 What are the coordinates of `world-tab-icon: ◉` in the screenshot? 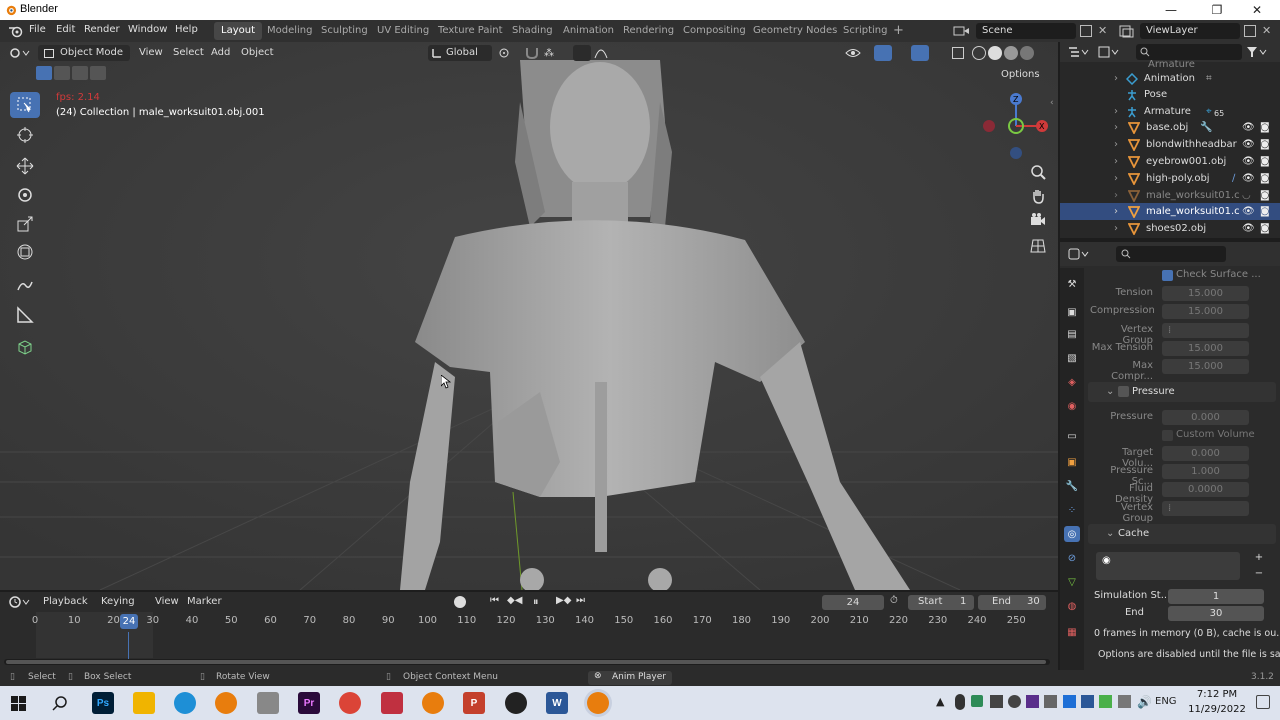 It's located at (1072, 406).